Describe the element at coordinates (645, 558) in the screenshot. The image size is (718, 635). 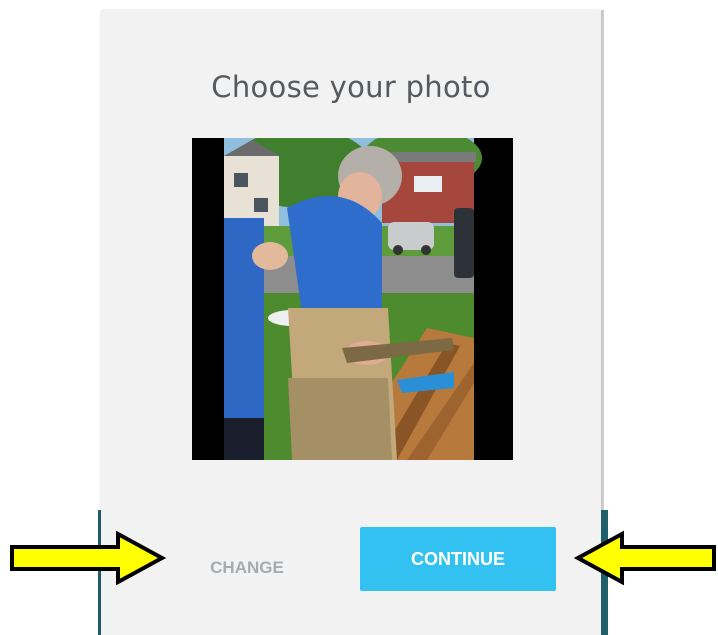
I see `arrow-left-icon` at that location.